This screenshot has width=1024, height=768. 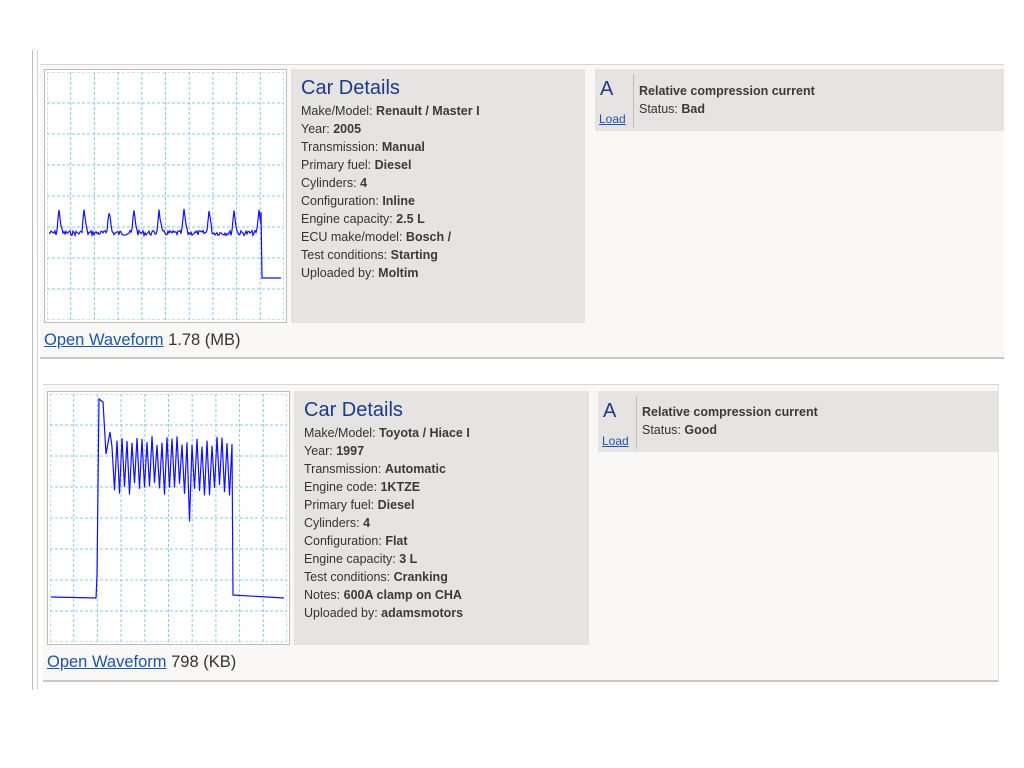 I want to click on result-status: Status: Bad, so click(x=672, y=109).